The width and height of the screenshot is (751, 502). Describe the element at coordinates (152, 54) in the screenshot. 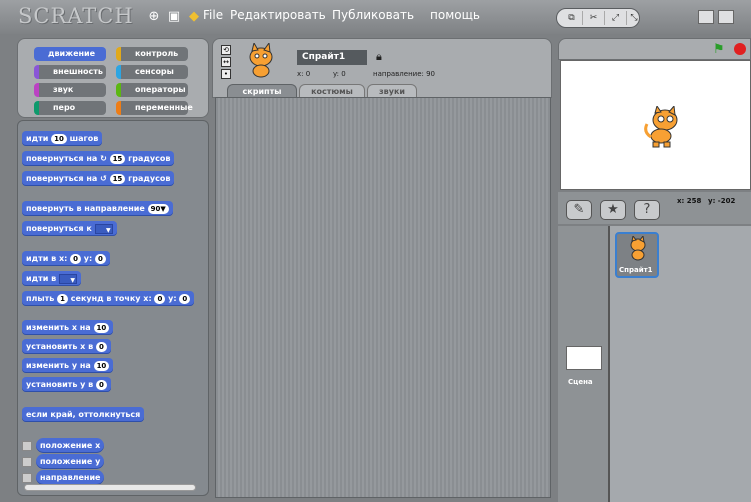

I see `category-control: контроль` at that location.